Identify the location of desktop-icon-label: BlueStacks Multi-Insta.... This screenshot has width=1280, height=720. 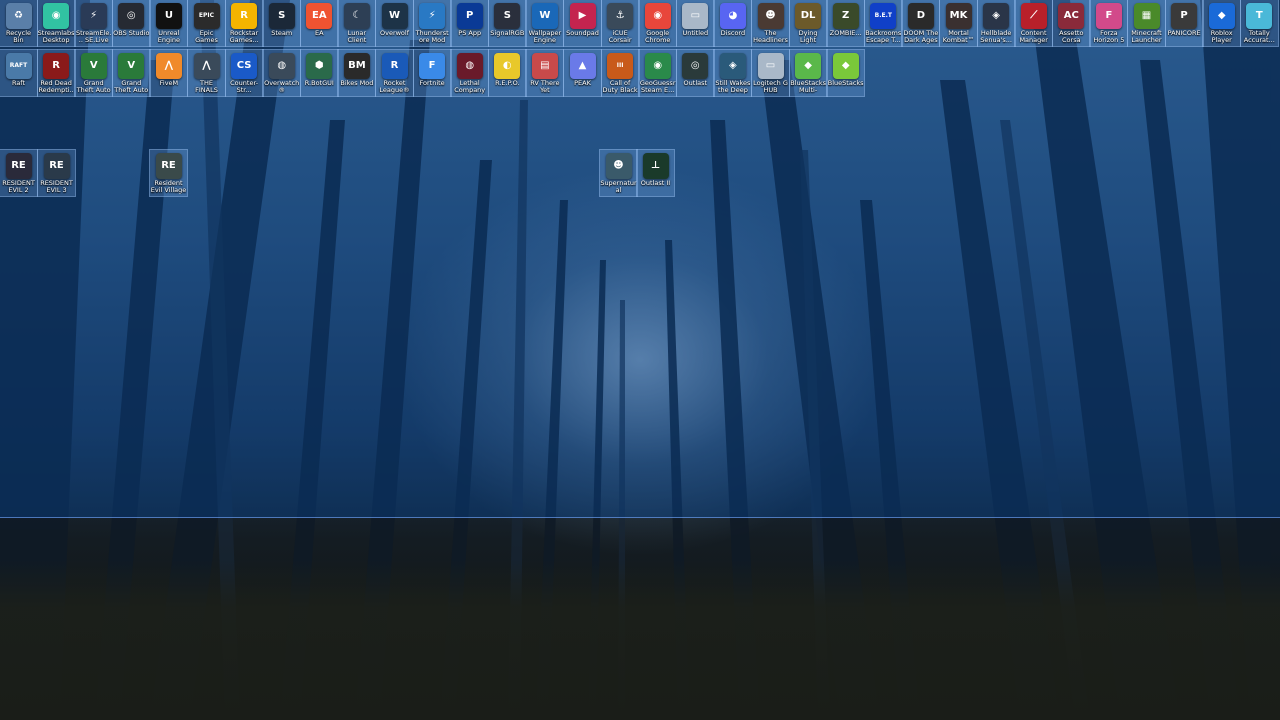
(808, 87).